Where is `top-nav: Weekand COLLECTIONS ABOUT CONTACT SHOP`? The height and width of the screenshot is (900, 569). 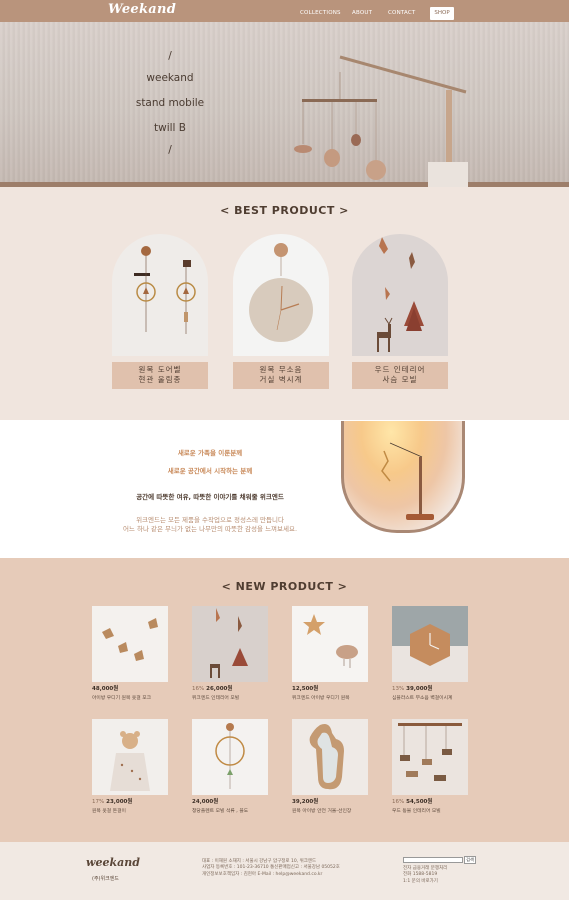
top-nav: Weekand COLLECTIONS ABOUT CONTACT SHOP is located at coordinates (284, 11).